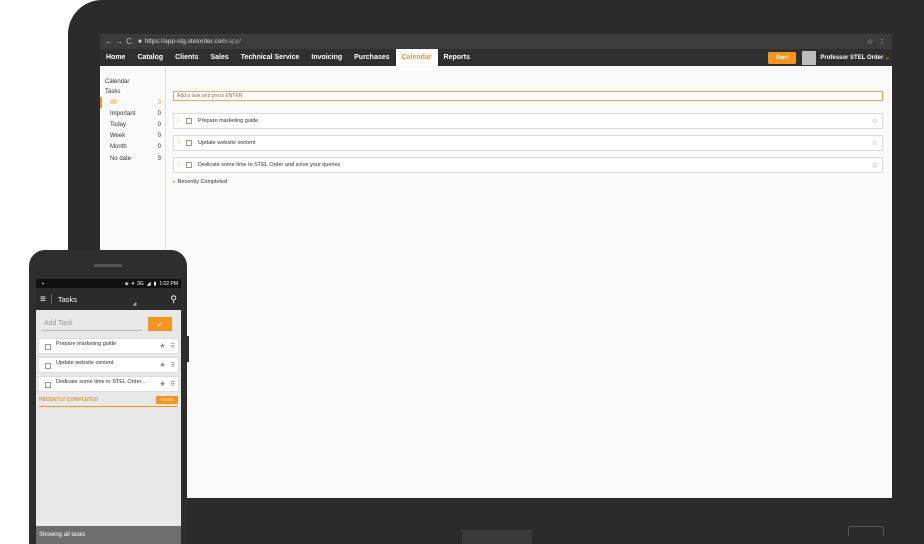 The width and height of the screenshot is (924, 544). Describe the element at coordinates (132, 113) in the screenshot. I see `filter-important: Important 0` at that location.